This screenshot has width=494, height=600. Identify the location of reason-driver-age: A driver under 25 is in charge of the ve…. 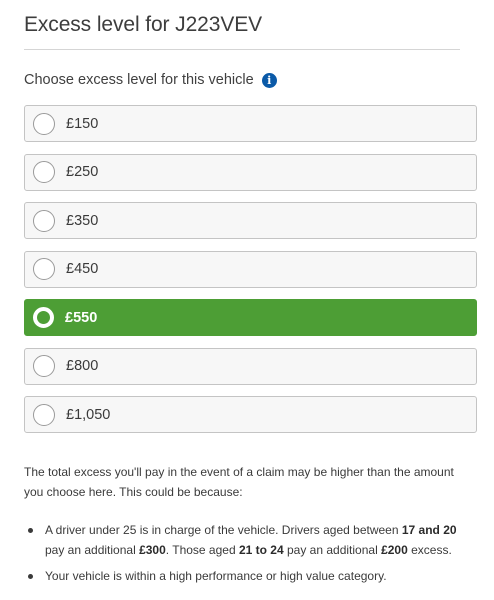
(246, 540).